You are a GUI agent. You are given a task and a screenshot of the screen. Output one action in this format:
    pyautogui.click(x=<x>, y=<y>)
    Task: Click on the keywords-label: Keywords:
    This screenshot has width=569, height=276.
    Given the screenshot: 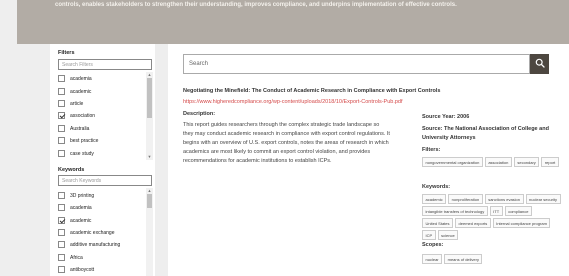 What is the action you would take?
    pyautogui.click(x=436, y=187)
    